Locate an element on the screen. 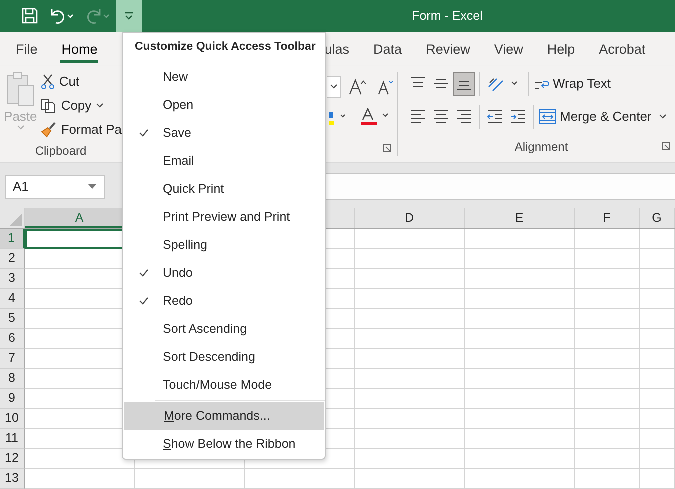 The image size is (675, 489). menu-title: Customize Quick Access Toolbar is located at coordinates (225, 47).